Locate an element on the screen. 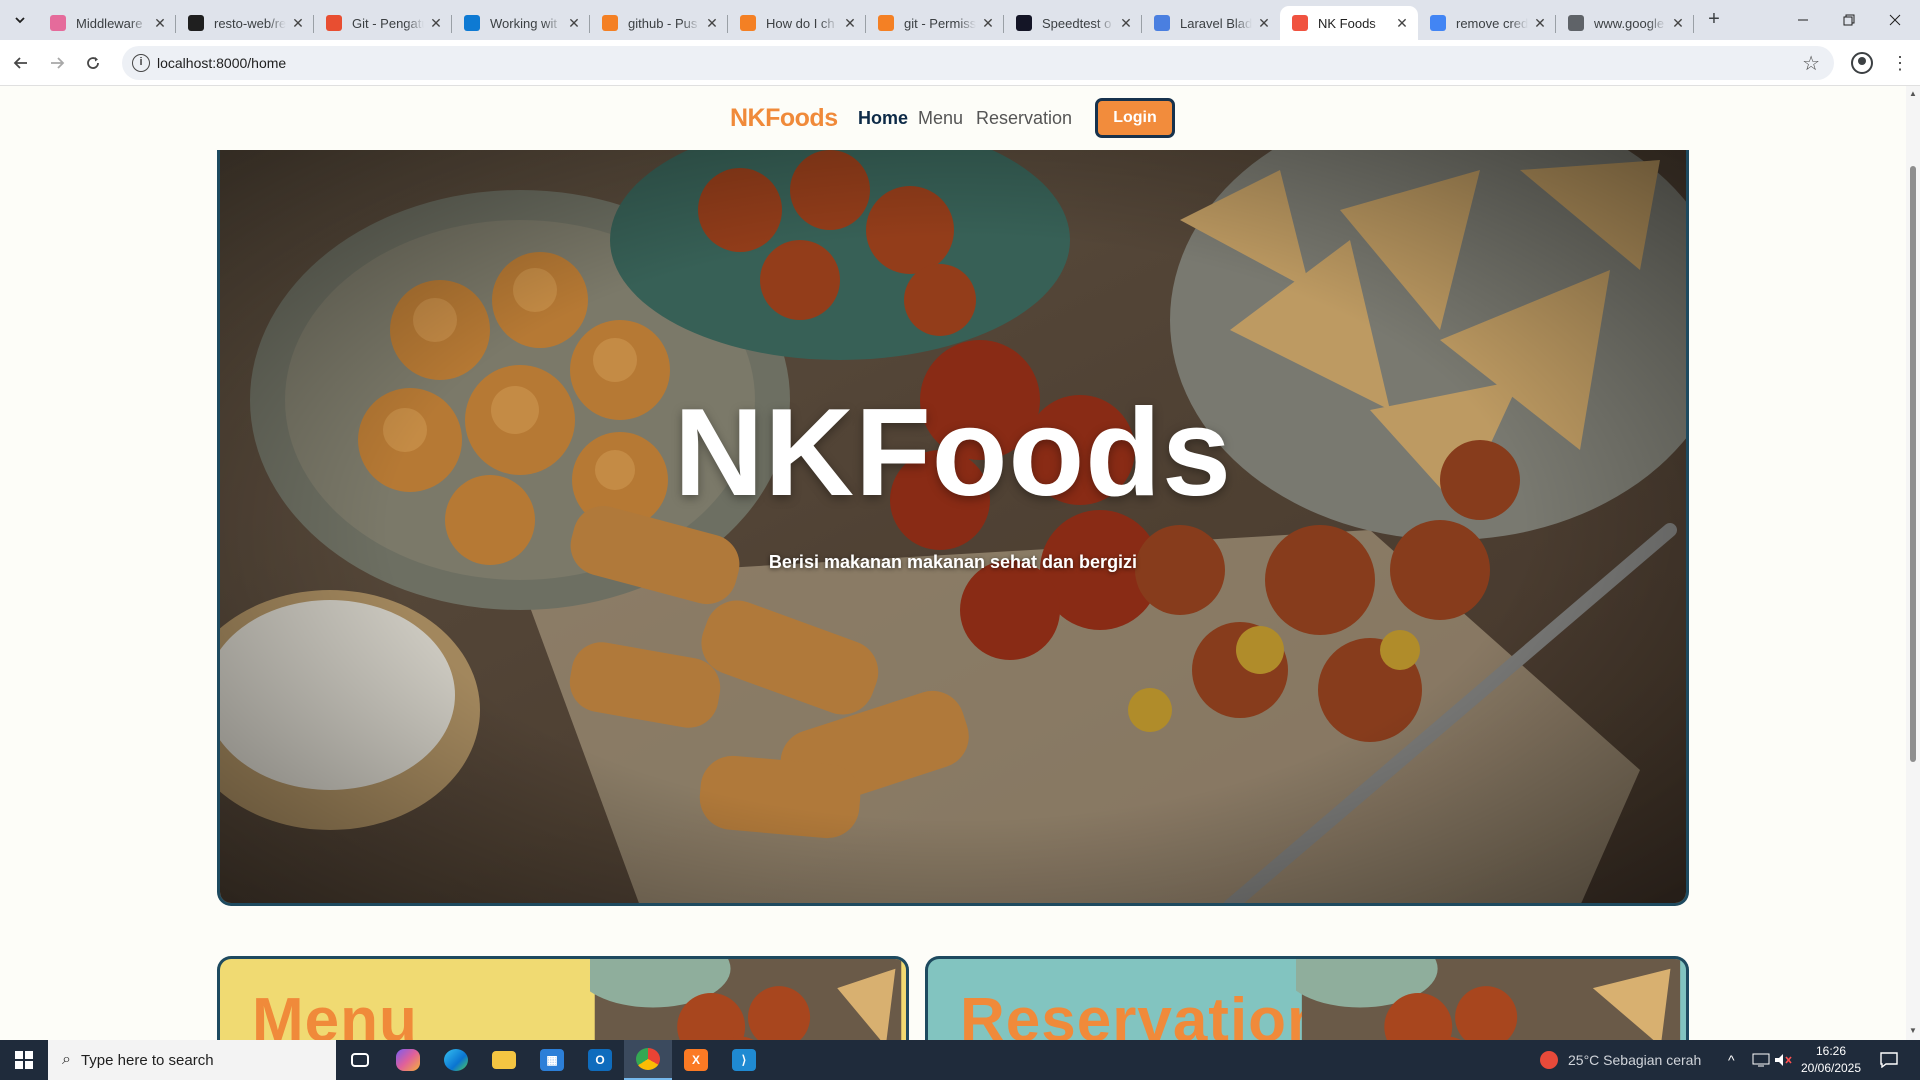 Image resolution: width=1920 pixels, height=1080 pixels. browser-tab: Git - Pengatu ✕ is located at coordinates (383, 23).